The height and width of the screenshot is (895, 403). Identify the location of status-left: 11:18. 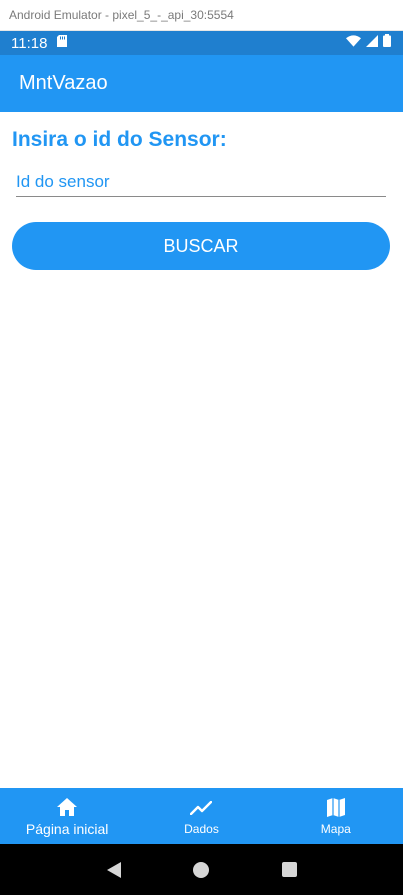
(39, 43).